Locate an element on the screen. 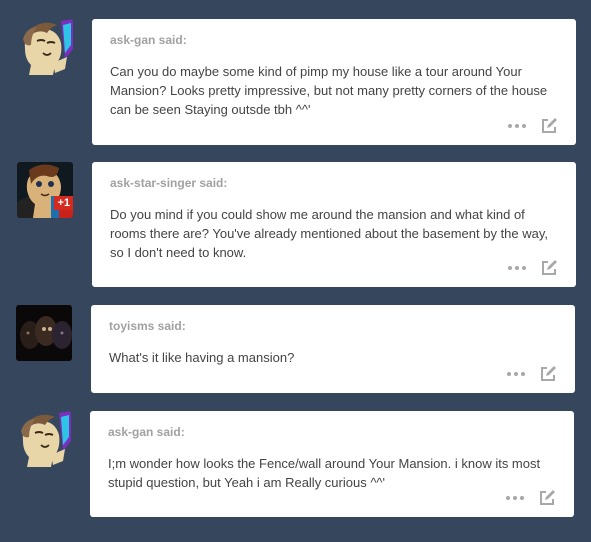 The image size is (591, 542). asker-avatar: +1 is located at coordinates (45, 190).